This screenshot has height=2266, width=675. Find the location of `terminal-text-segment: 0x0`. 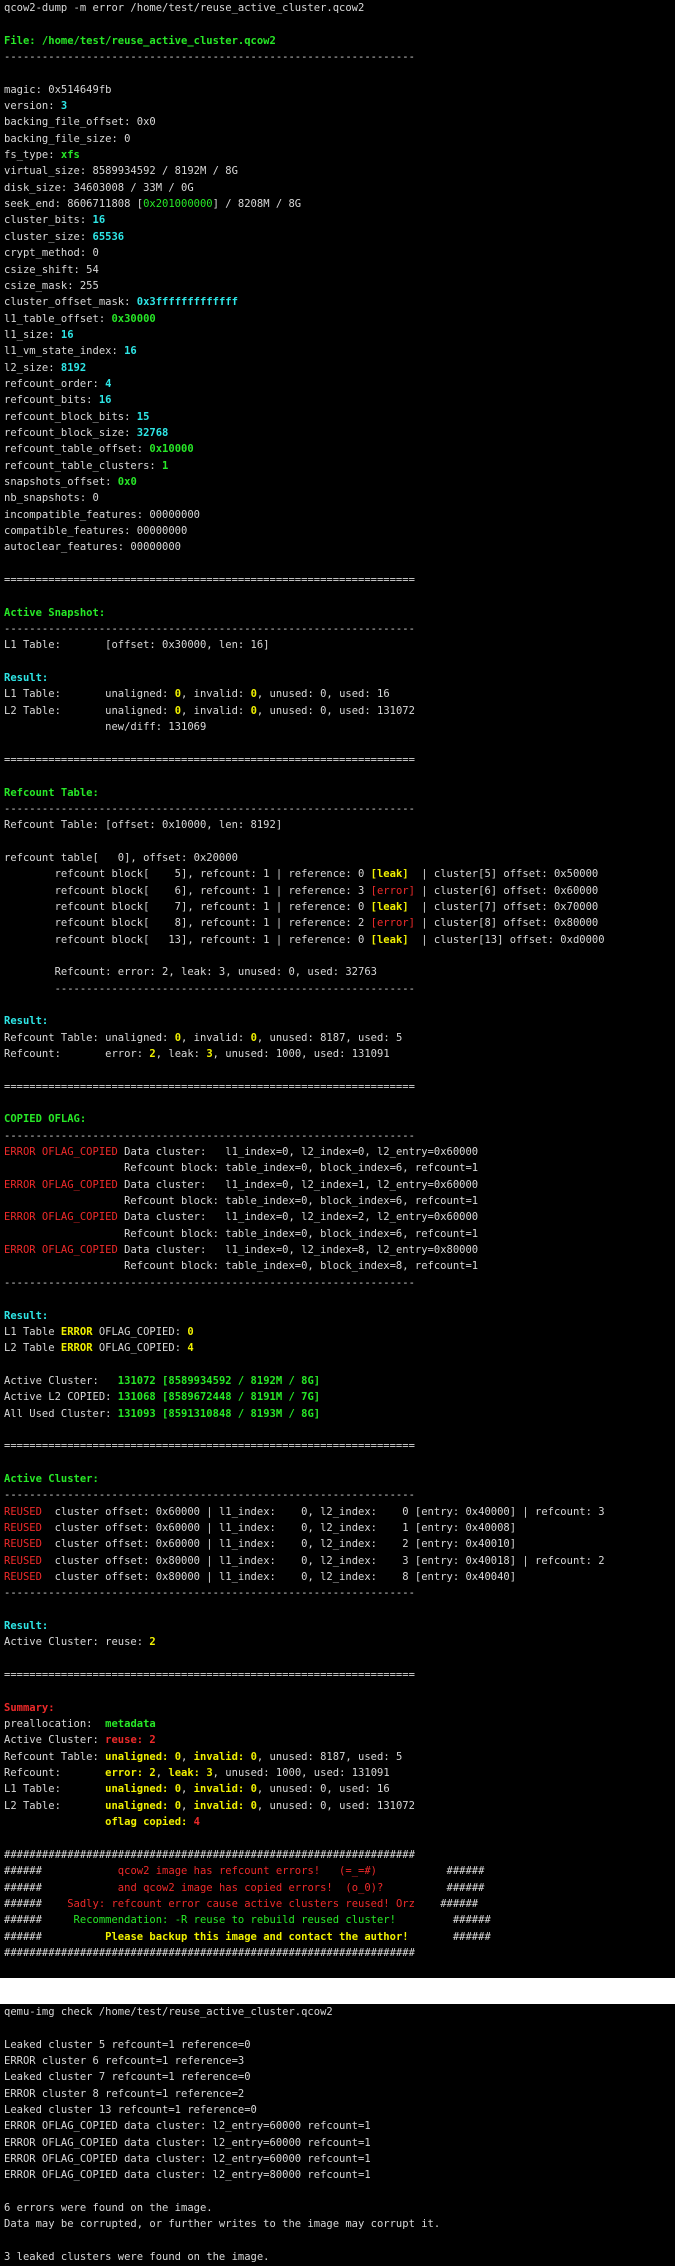

terminal-text-segment: 0x0 is located at coordinates (127, 481).